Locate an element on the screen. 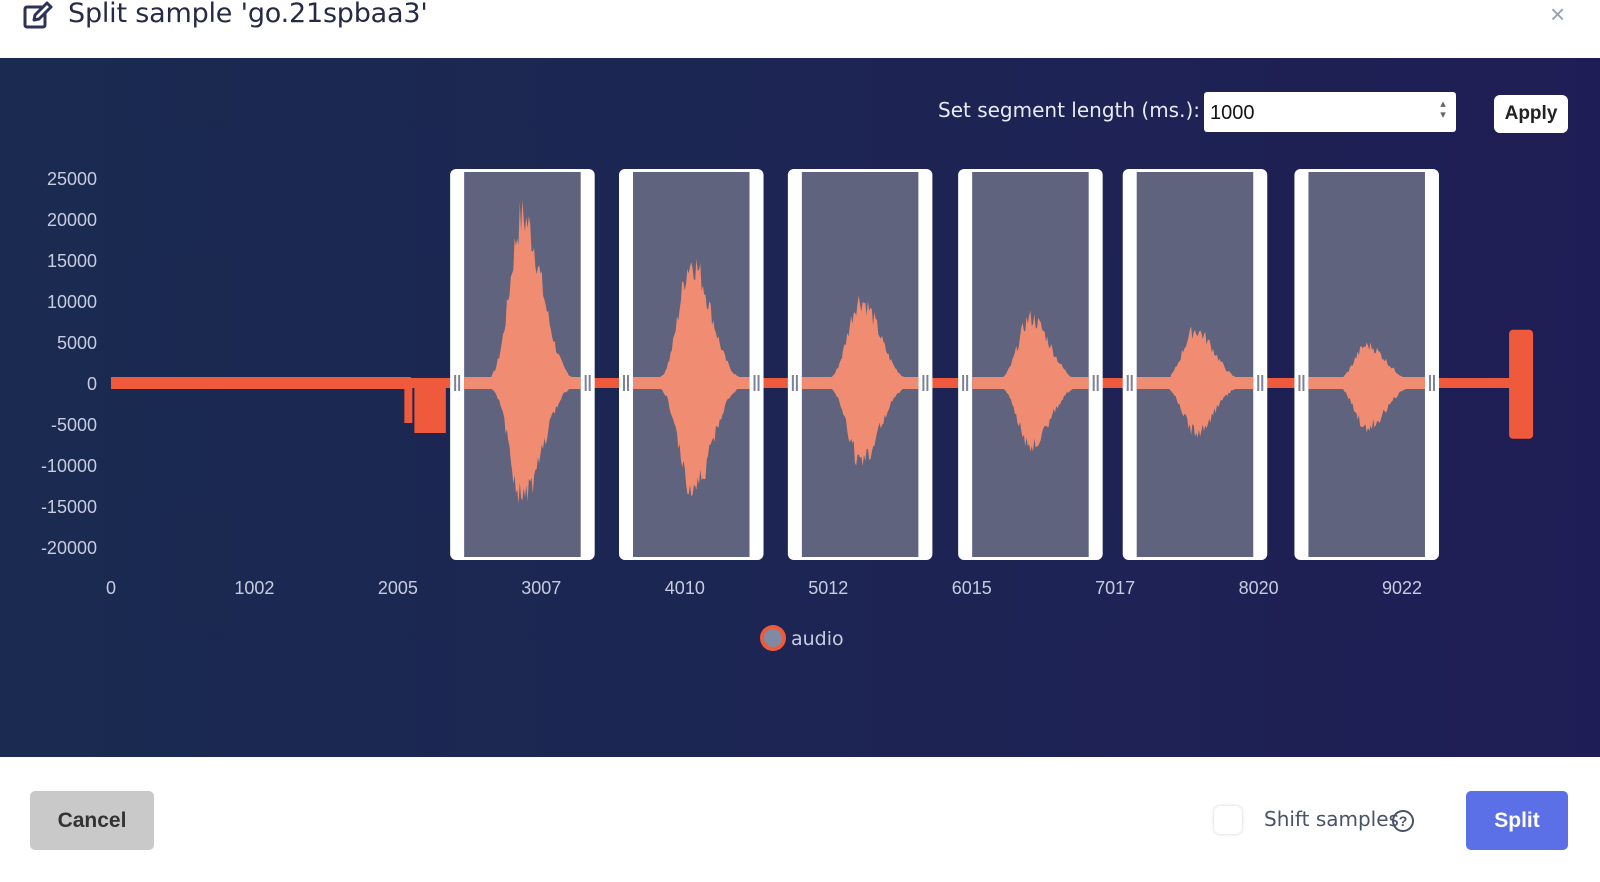 The image size is (1600, 882). split-button: Split is located at coordinates (1517, 820).